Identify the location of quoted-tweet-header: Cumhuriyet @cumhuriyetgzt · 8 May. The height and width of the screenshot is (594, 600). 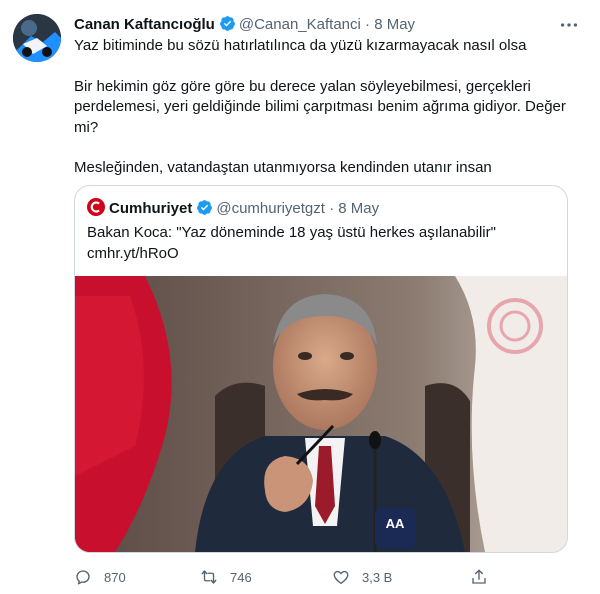
(233, 209).